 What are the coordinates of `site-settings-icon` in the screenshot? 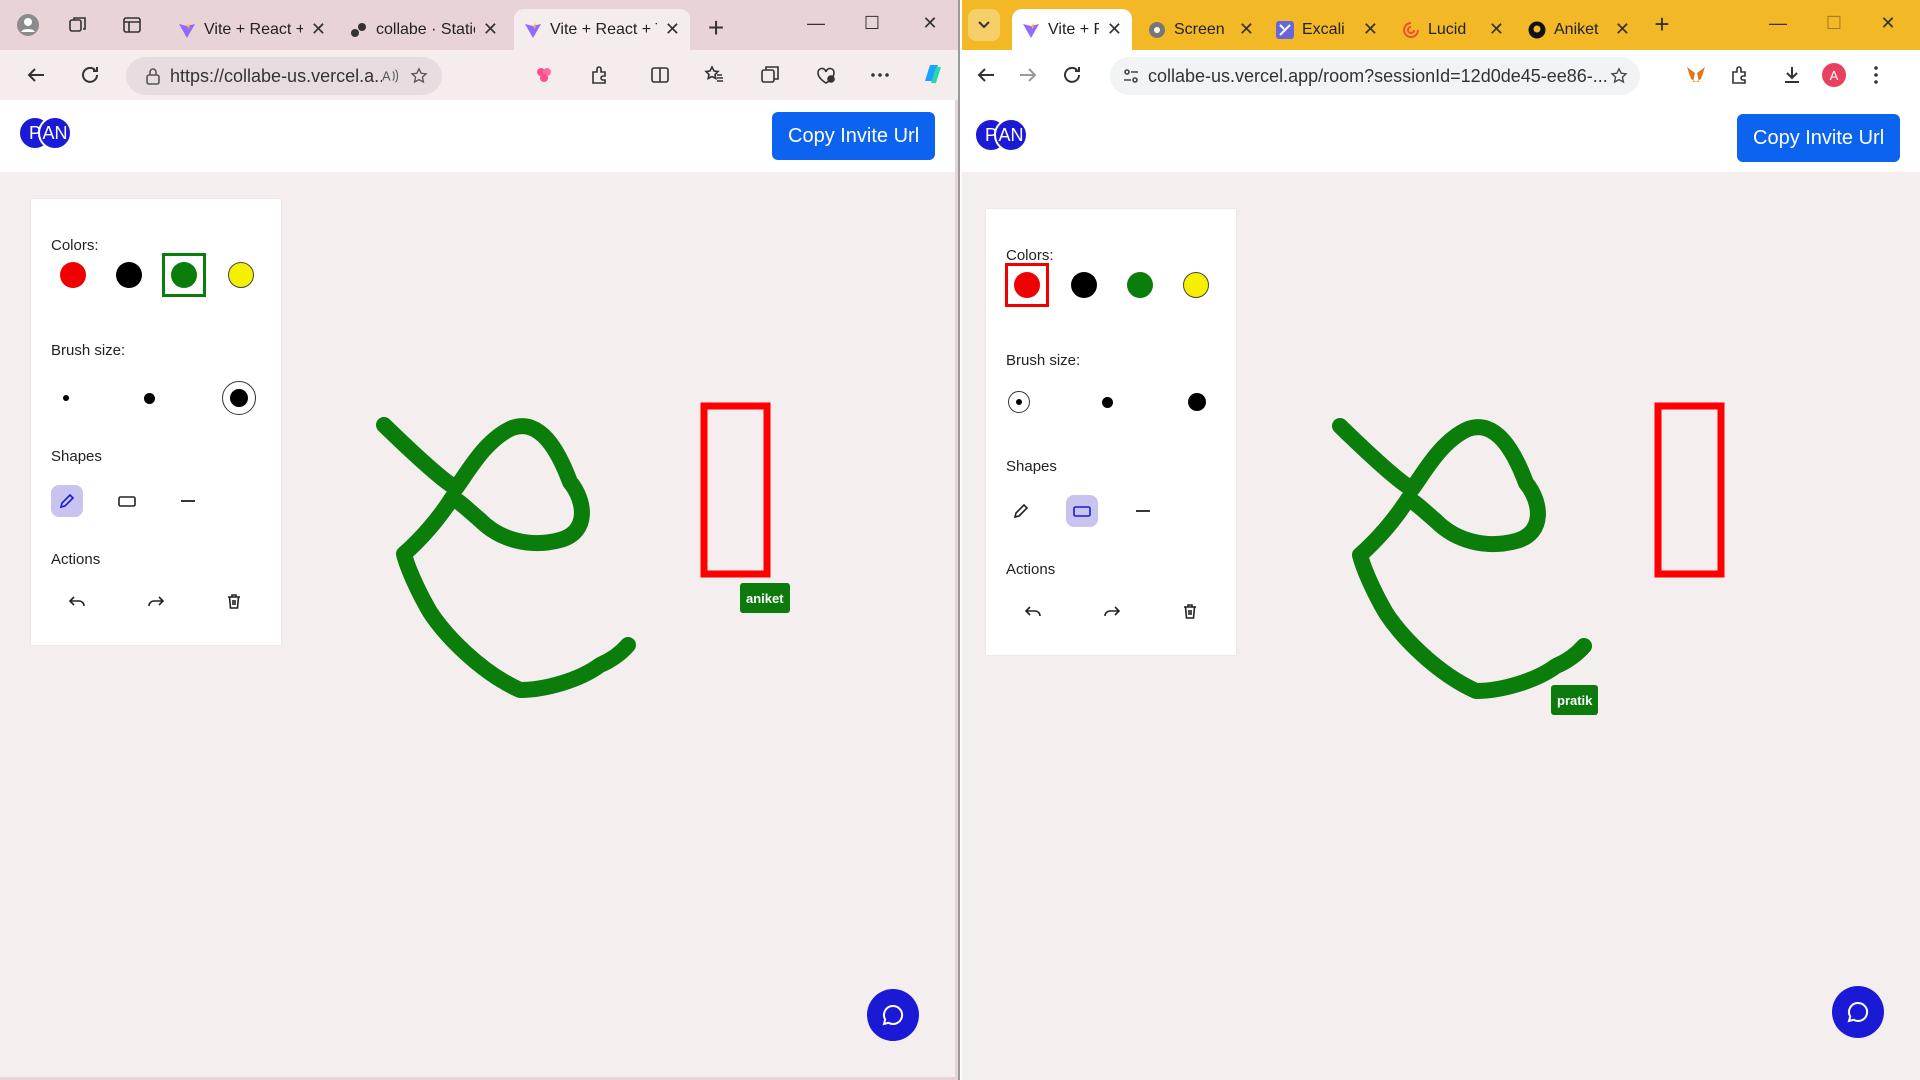 It's located at (1131, 76).